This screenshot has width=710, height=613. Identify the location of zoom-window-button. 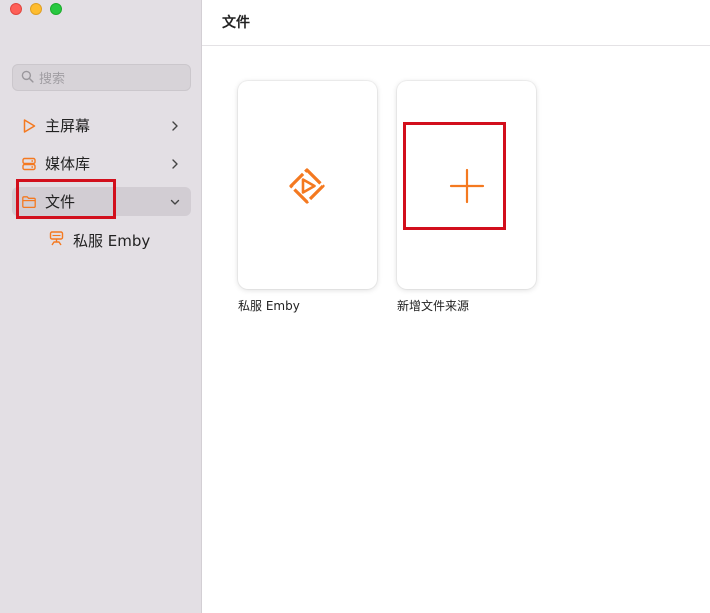
(56, 9).